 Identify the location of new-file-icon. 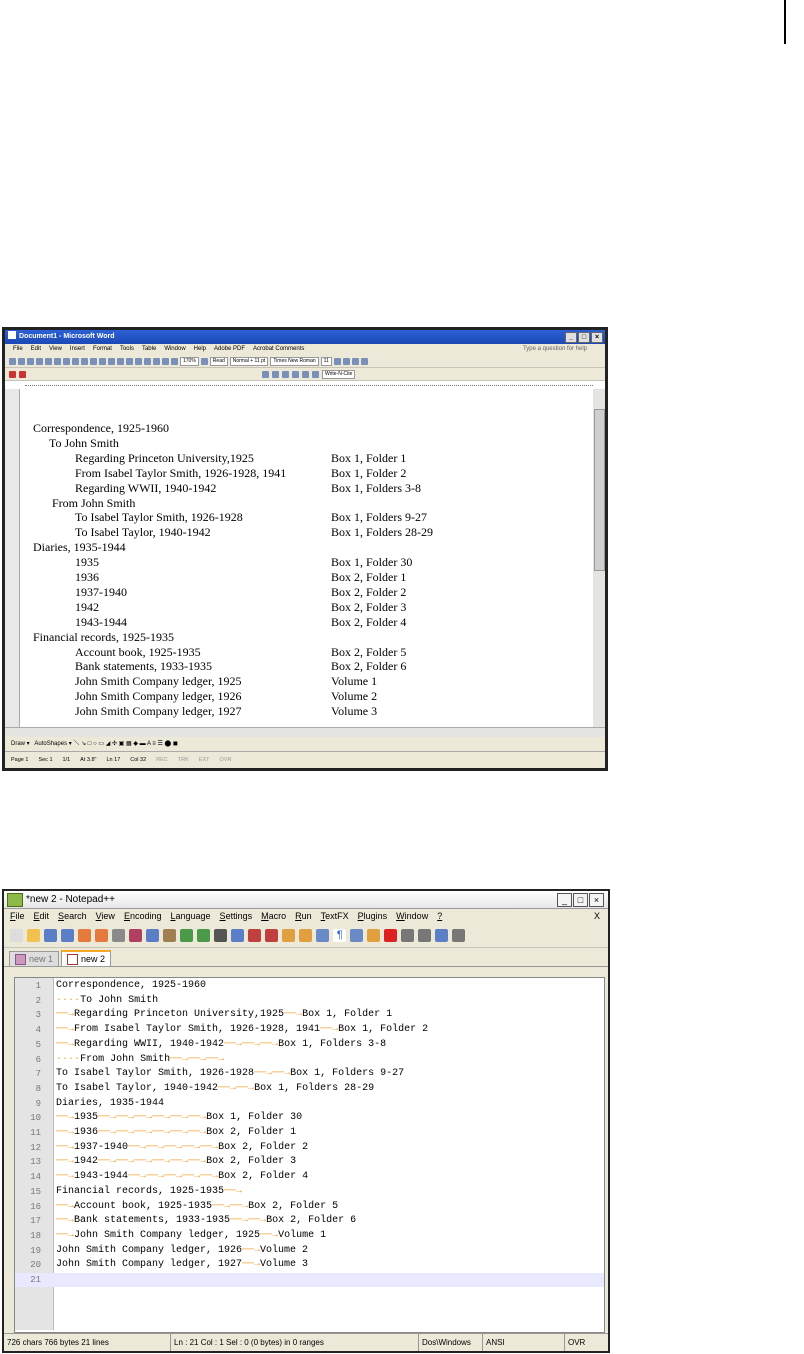
(16, 935).